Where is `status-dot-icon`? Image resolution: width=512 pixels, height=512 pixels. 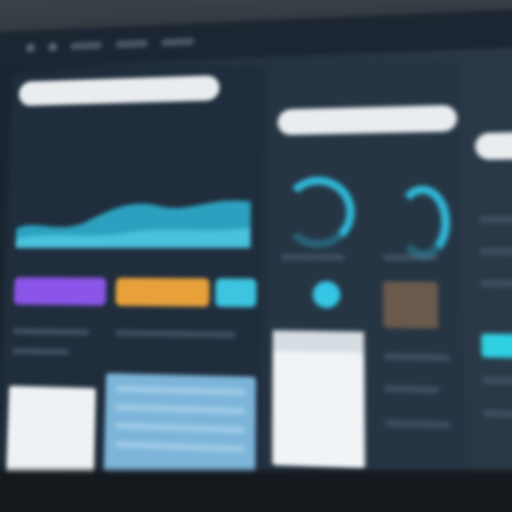 status-dot-icon is located at coordinates (327, 294).